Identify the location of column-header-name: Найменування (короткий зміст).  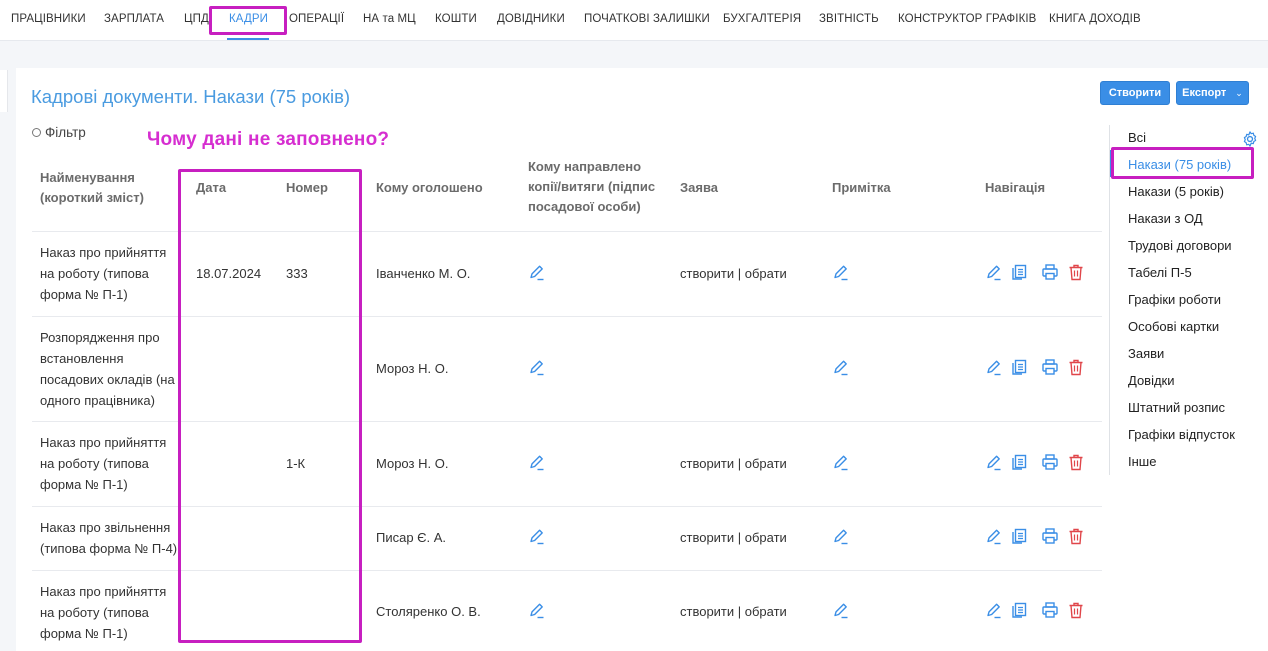
(92, 188).